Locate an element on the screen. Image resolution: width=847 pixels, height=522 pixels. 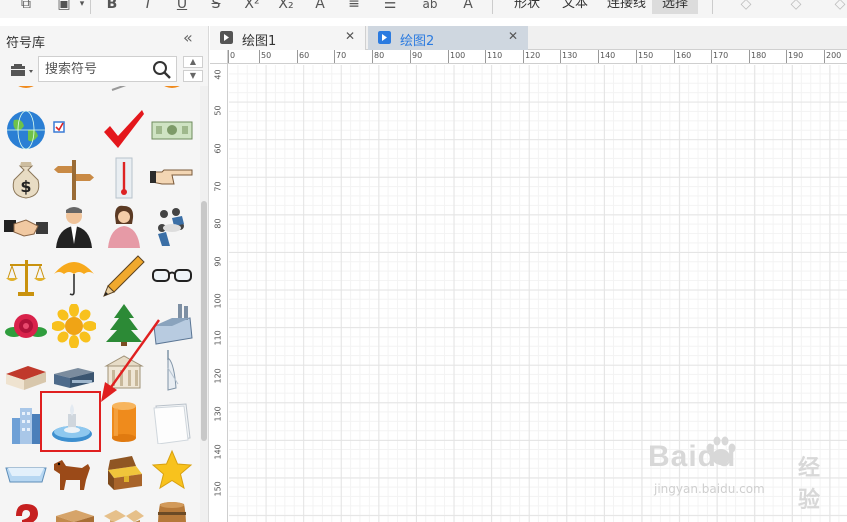
cardboard-box-icon is located at coordinates (74, 511).